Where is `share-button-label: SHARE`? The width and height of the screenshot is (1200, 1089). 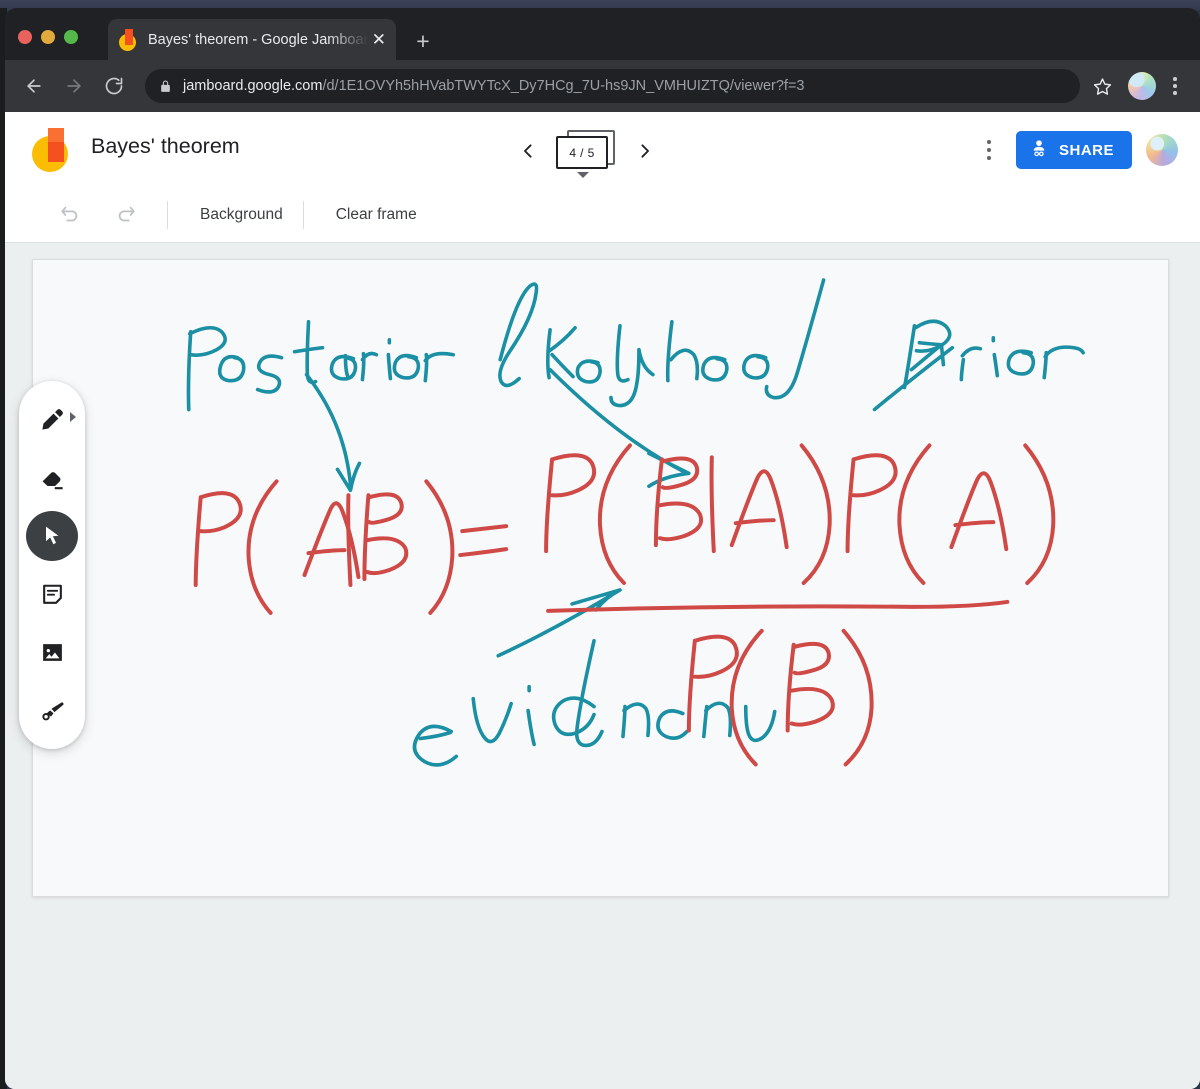 share-button-label: SHARE is located at coordinates (1086, 150).